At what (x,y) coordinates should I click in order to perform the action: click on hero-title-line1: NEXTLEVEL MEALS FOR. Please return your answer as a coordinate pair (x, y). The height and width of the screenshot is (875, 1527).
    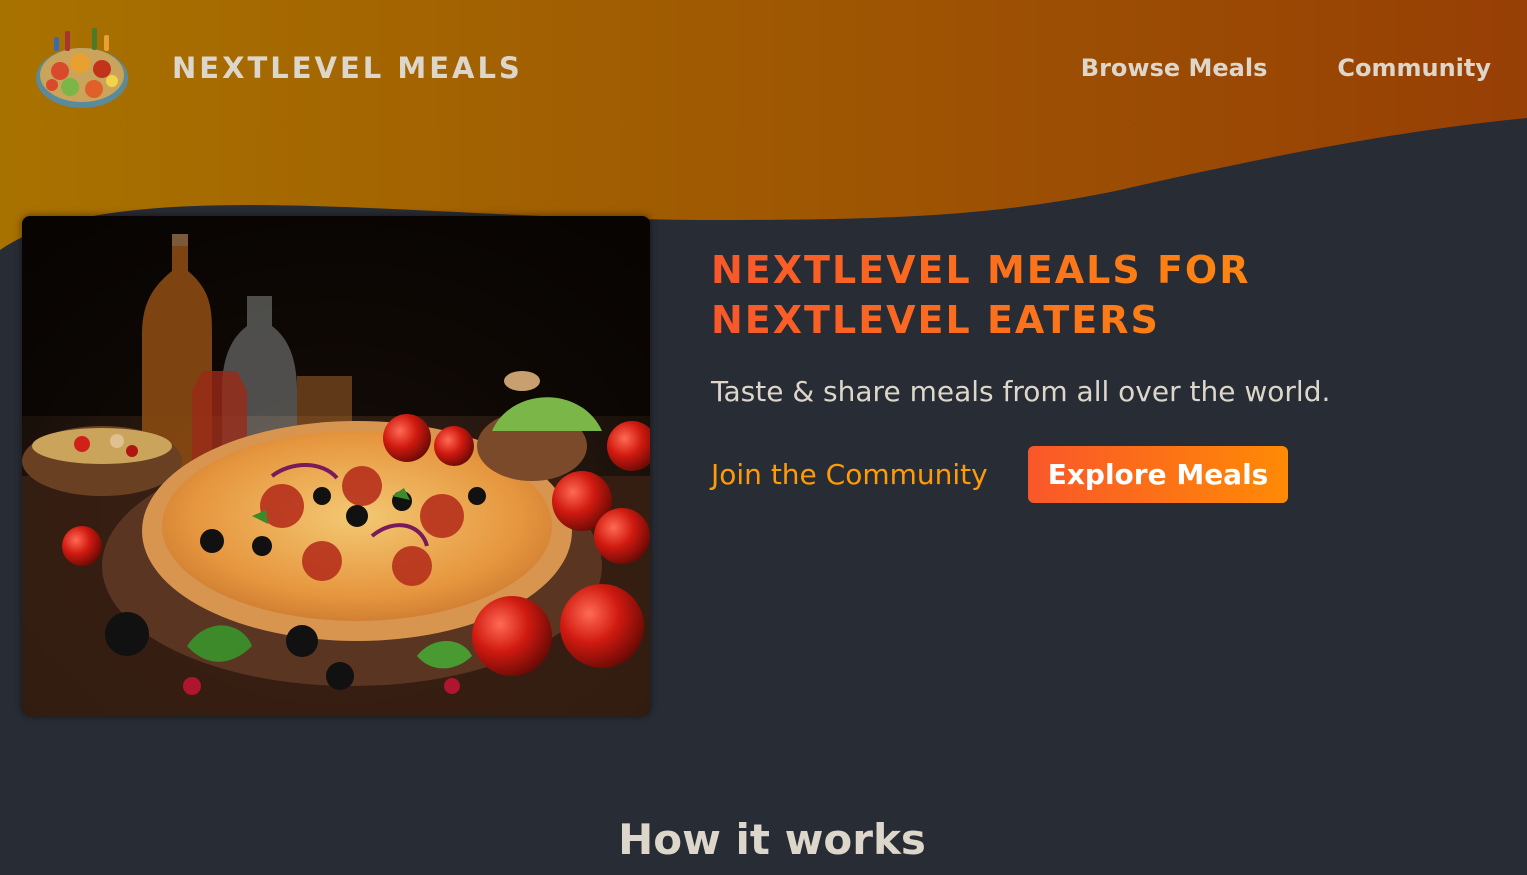
    Looking at the image, I should click on (981, 270).